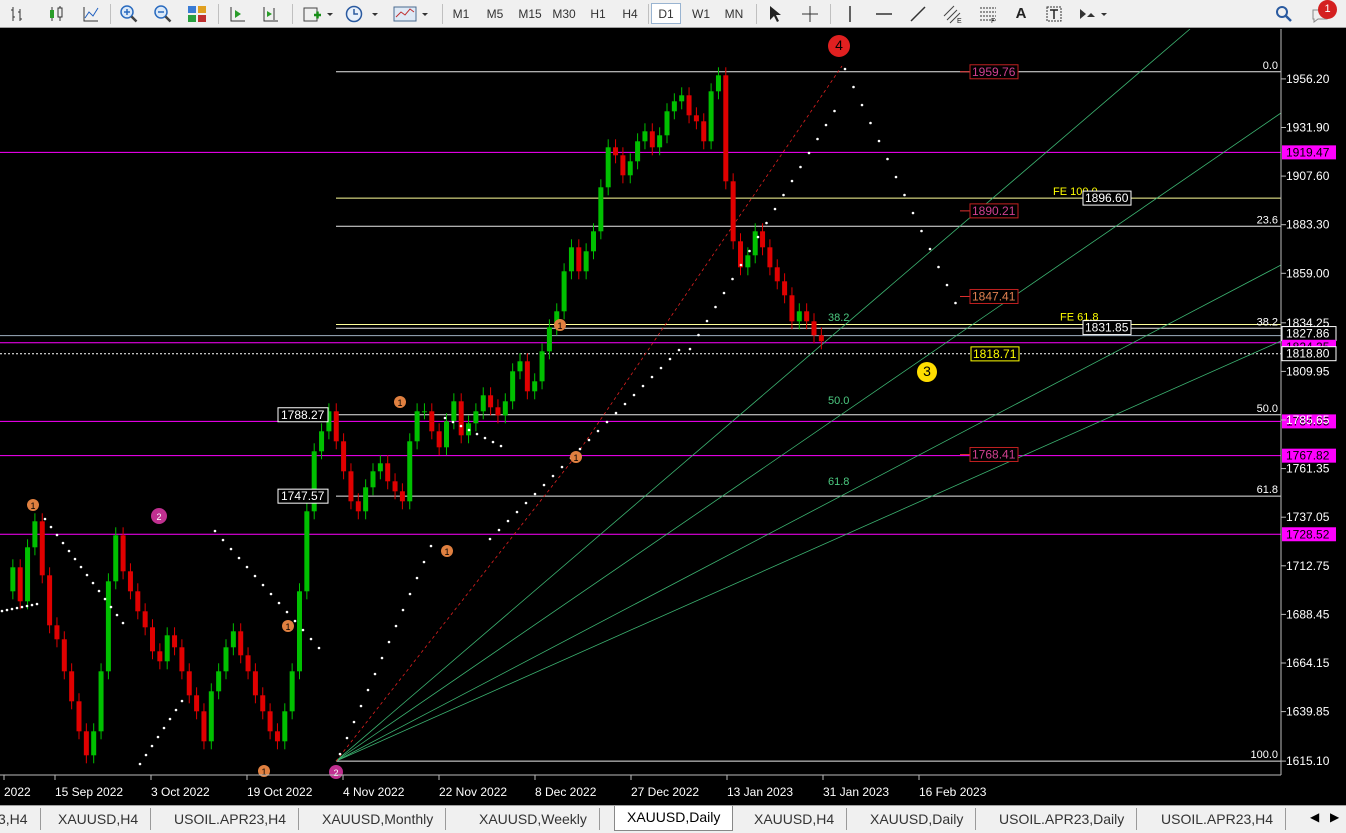 This screenshot has width=1346, height=833. Describe the element at coordinates (598, 13) in the screenshot. I see `timeframe-h1: H1` at that location.